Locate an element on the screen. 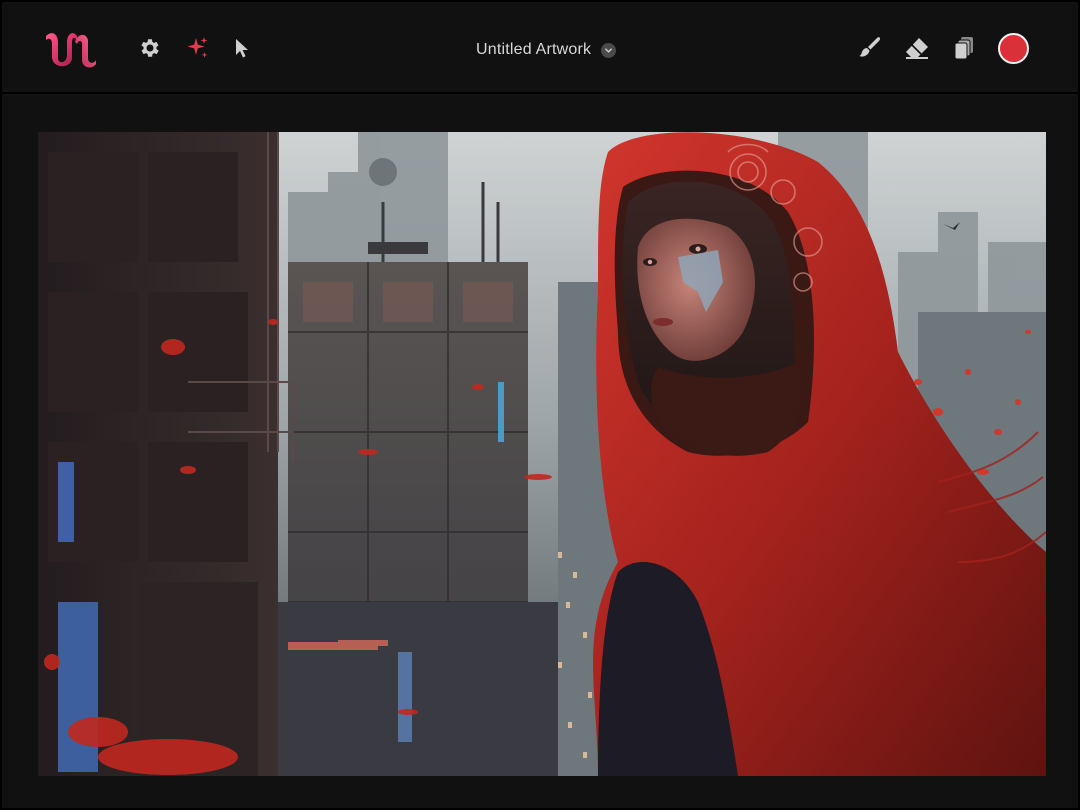 This screenshot has width=1080, height=810. cursor-icon is located at coordinates (242, 48).